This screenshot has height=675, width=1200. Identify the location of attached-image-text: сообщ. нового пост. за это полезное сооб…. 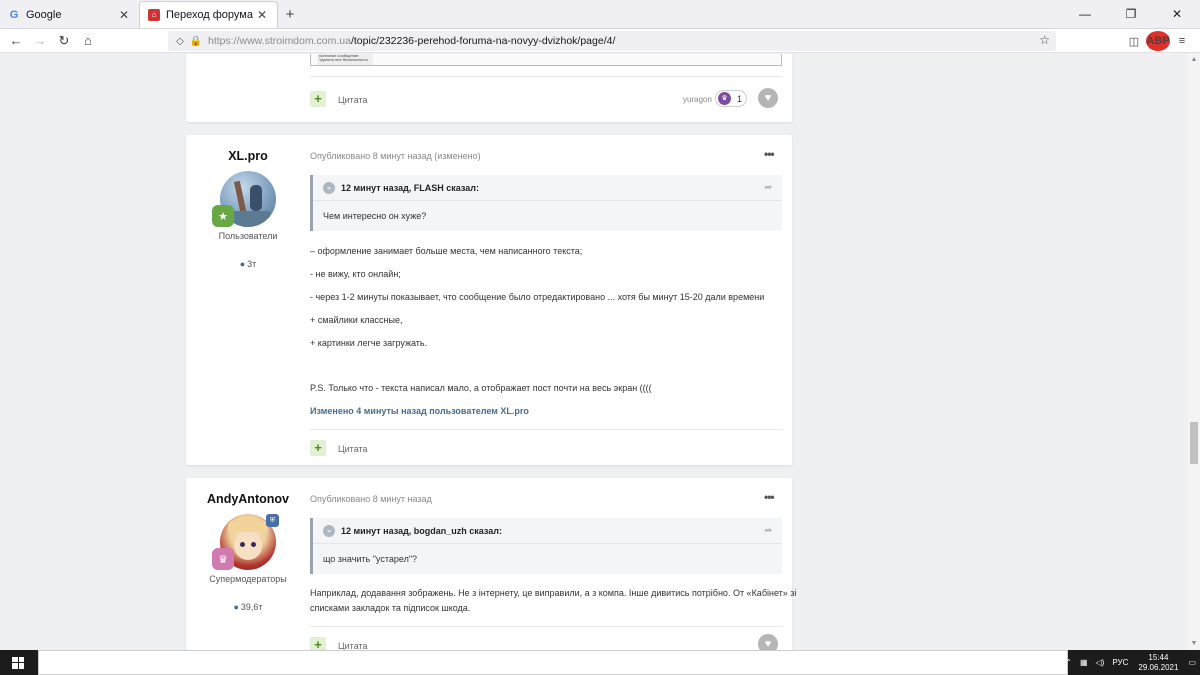
(345, 59).